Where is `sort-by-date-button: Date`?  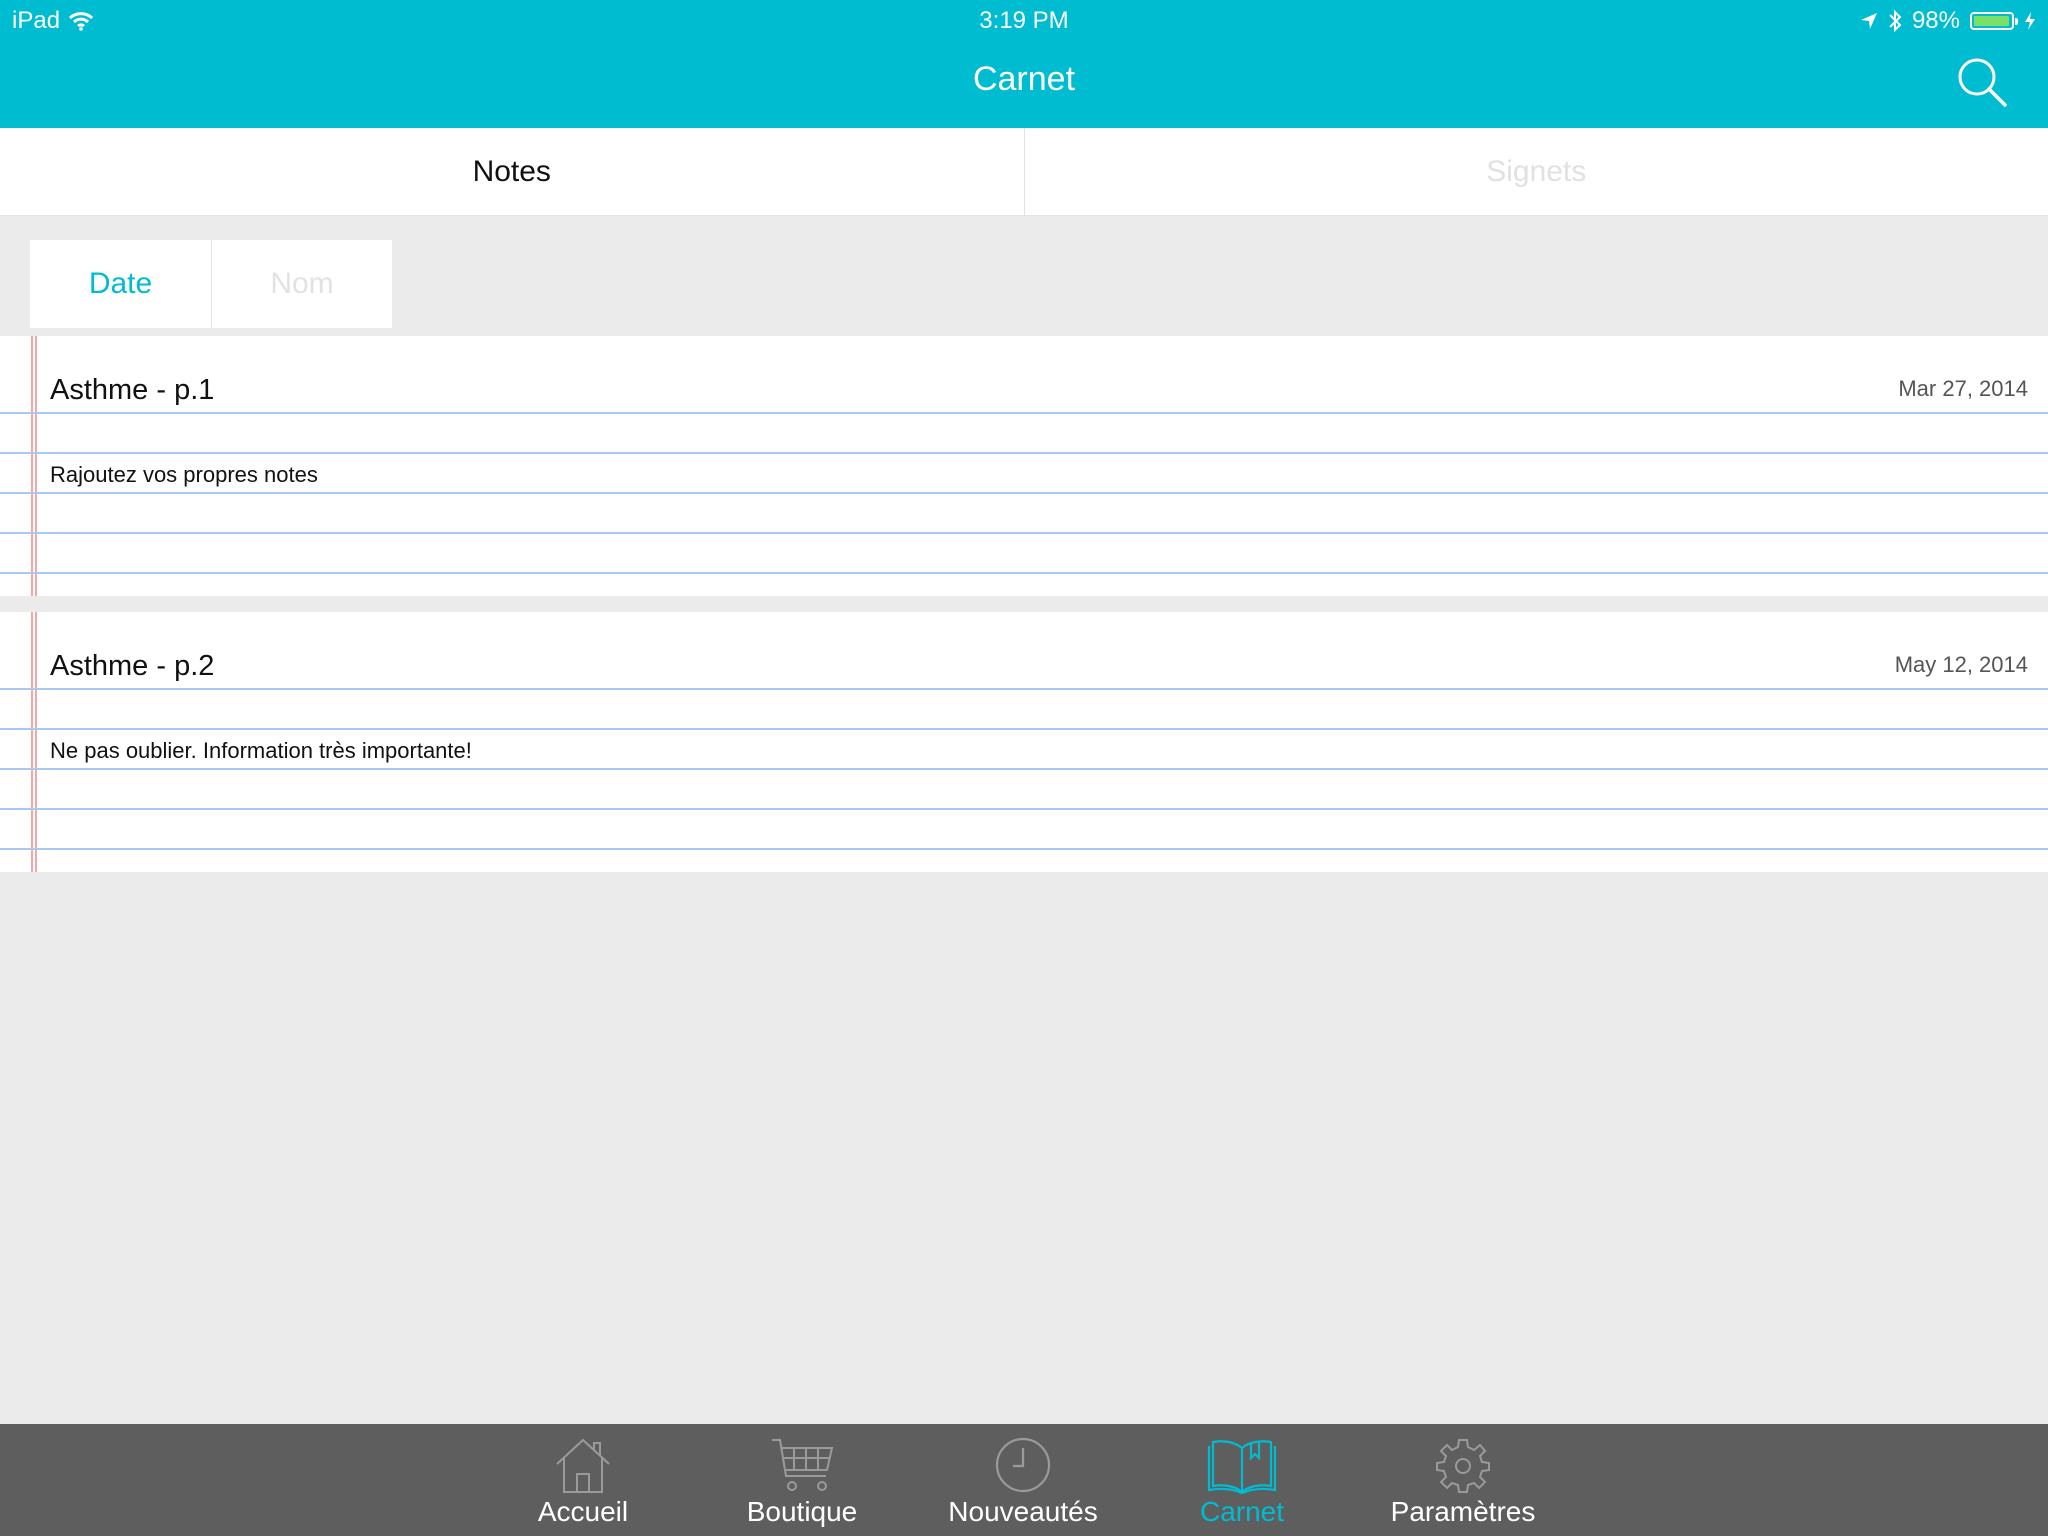 sort-by-date-button: Date is located at coordinates (120, 284).